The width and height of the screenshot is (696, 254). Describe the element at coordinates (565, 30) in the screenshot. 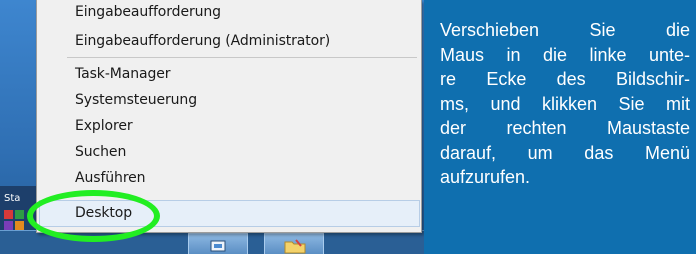

I see `caption-line: Verschieben Sie die` at that location.